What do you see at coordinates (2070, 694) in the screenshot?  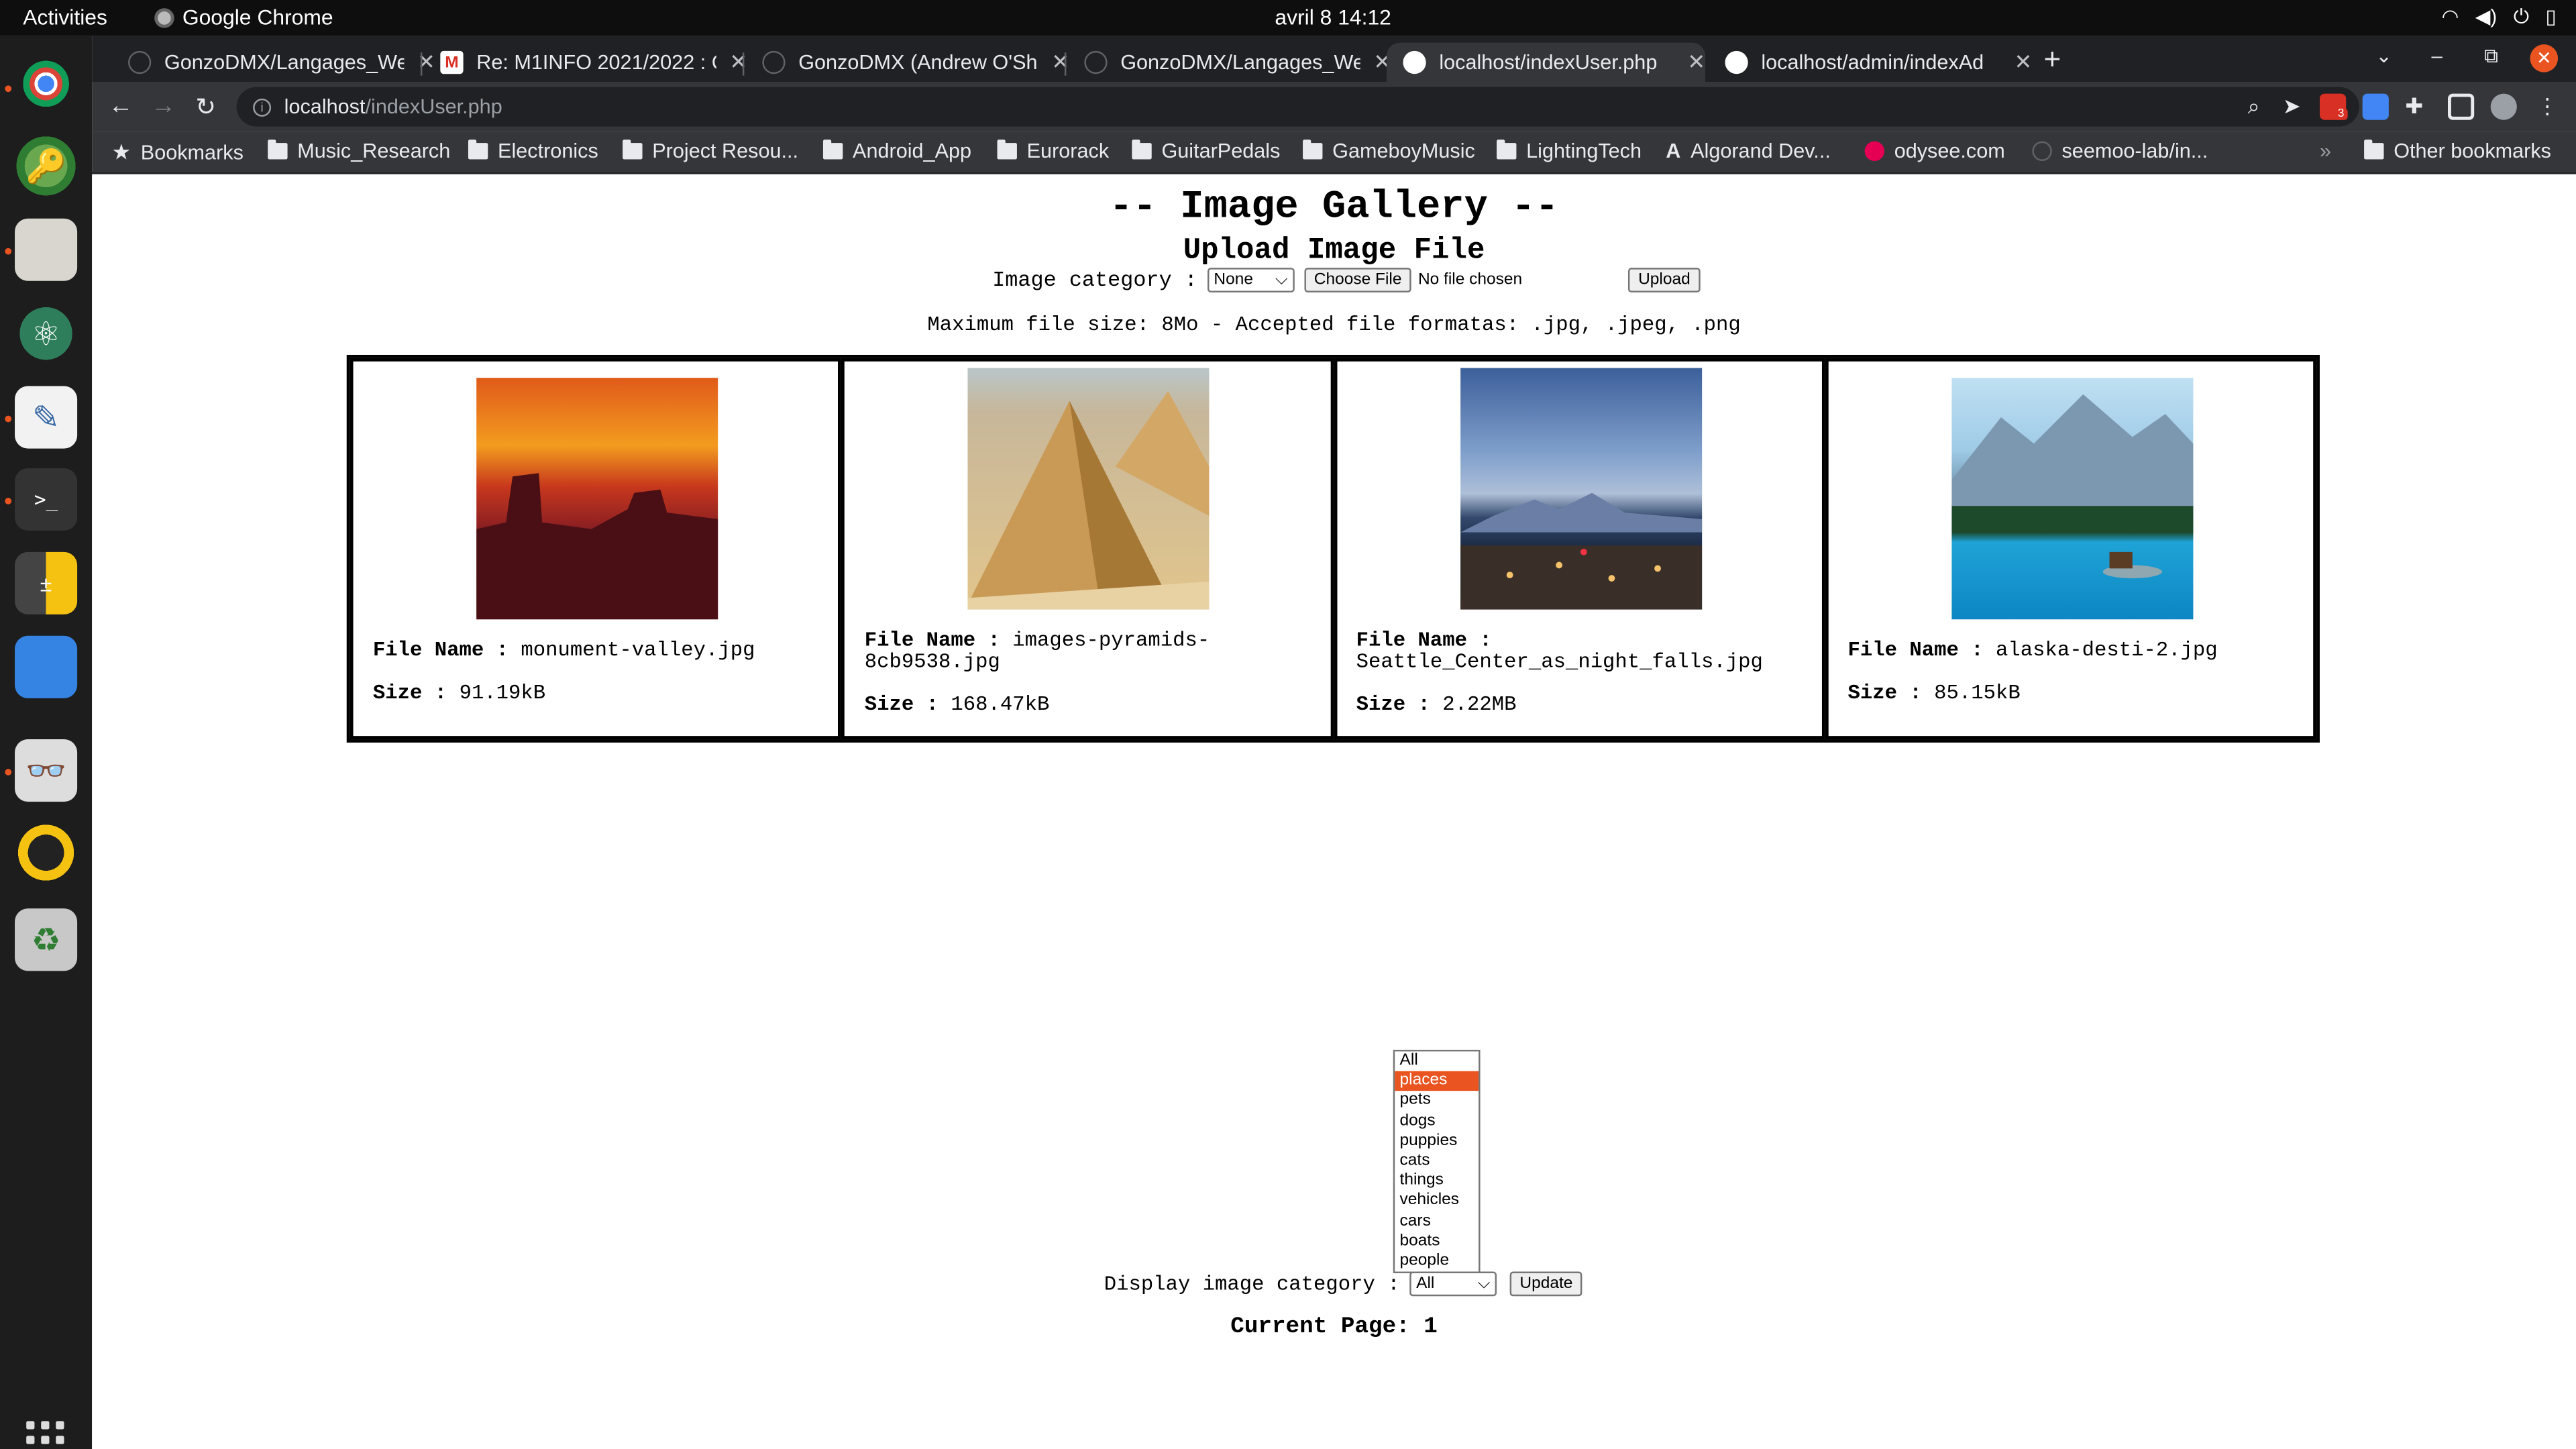 I see `size-info: Size : 85.15kB` at bounding box center [2070, 694].